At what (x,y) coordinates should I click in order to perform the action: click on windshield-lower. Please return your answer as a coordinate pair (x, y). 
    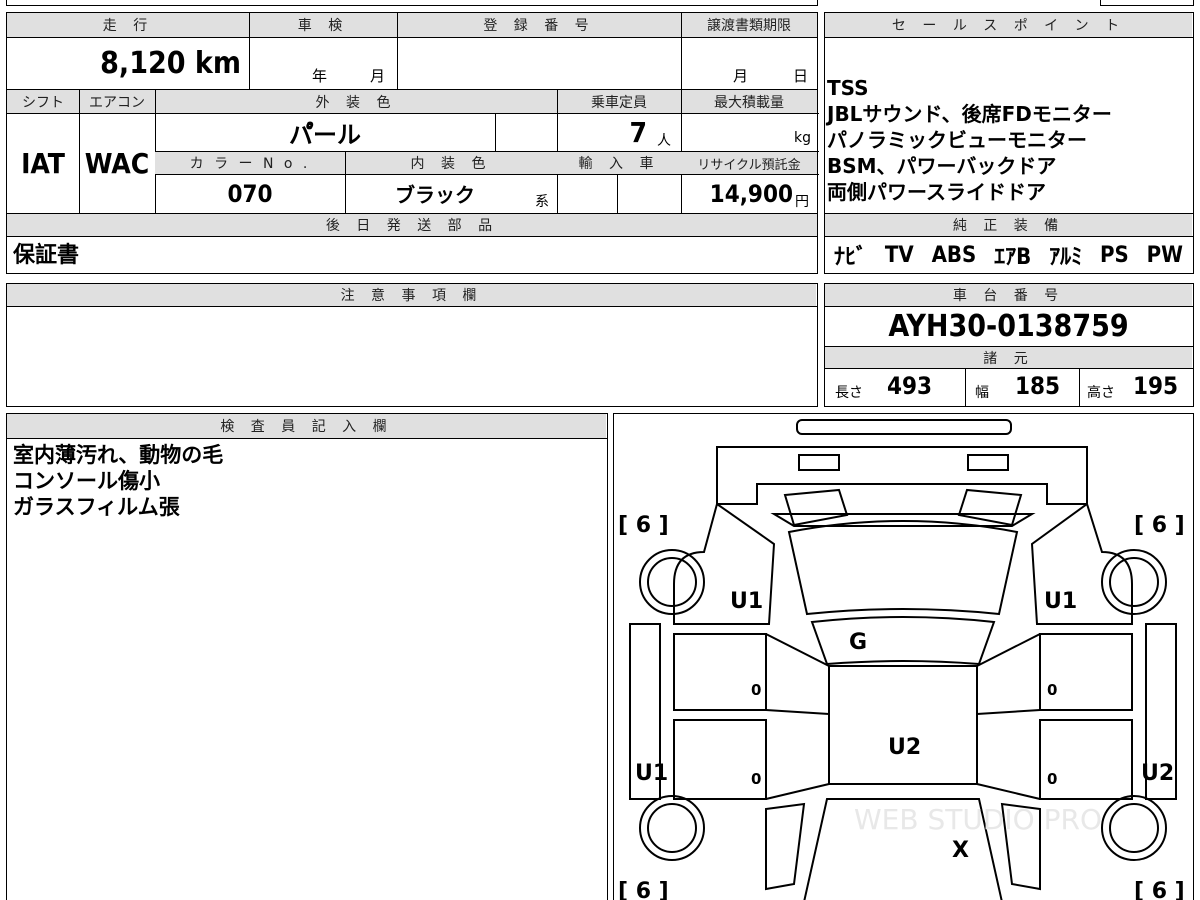
    Looking at the image, I should click on (903, 641).